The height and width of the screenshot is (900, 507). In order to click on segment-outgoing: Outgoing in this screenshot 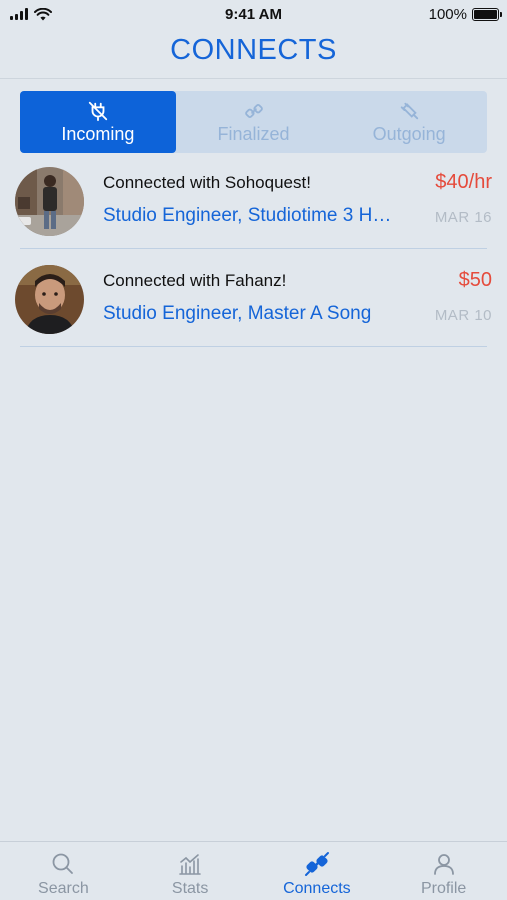, I will do `click(409, 122)`.